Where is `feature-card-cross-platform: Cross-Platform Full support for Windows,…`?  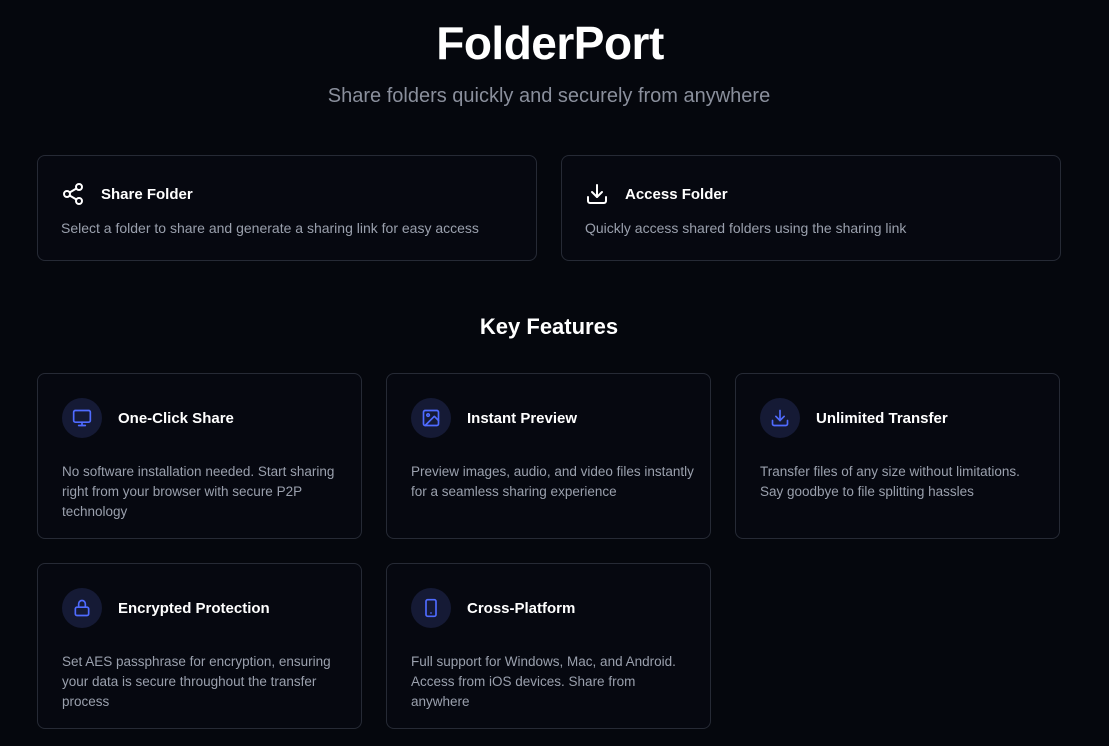 feature-card-cross-platform: Cross-Platform Full support for Windows,… is located at coordinates (548, 646).